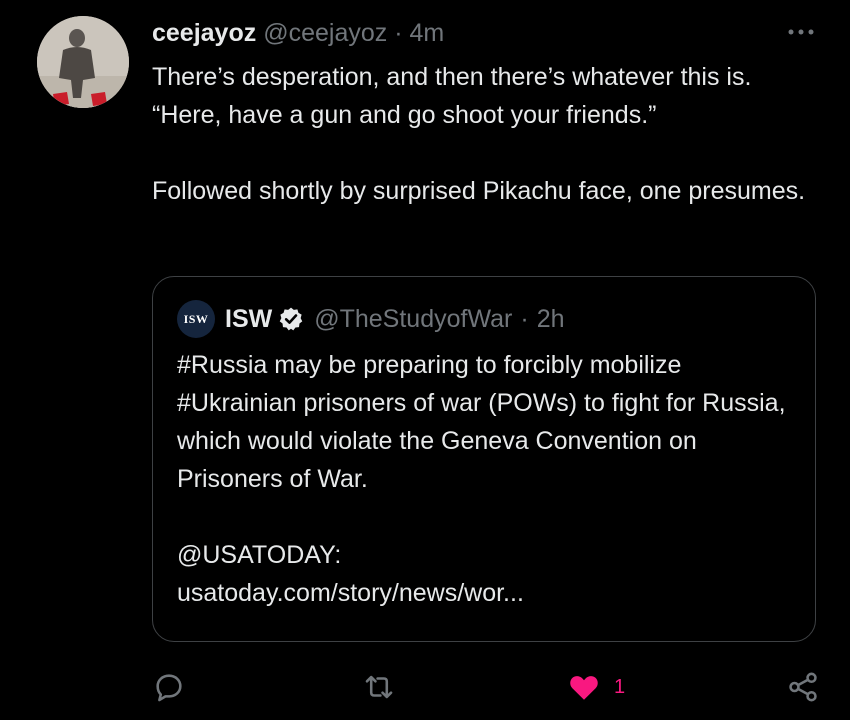 The image size is (850, 720). Describe the element at coordinates (620, 686) in the screenshot. I see `like-count: 1` at that location.